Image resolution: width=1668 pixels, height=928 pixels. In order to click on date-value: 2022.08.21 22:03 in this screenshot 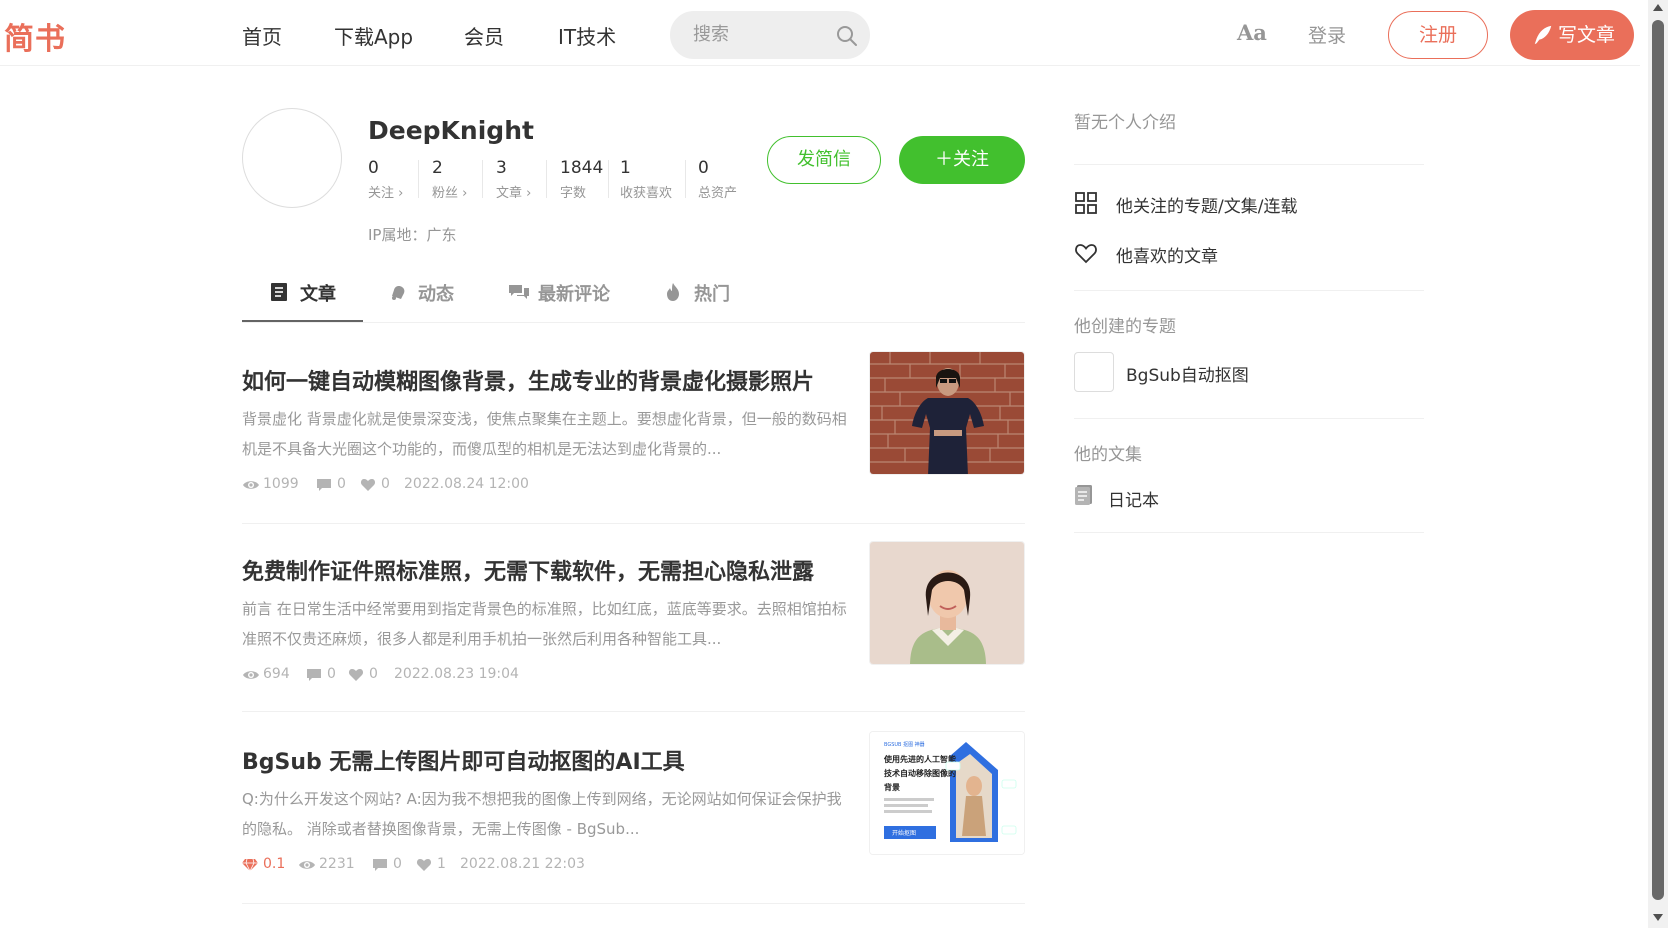, I will do `click(522, 864)`.